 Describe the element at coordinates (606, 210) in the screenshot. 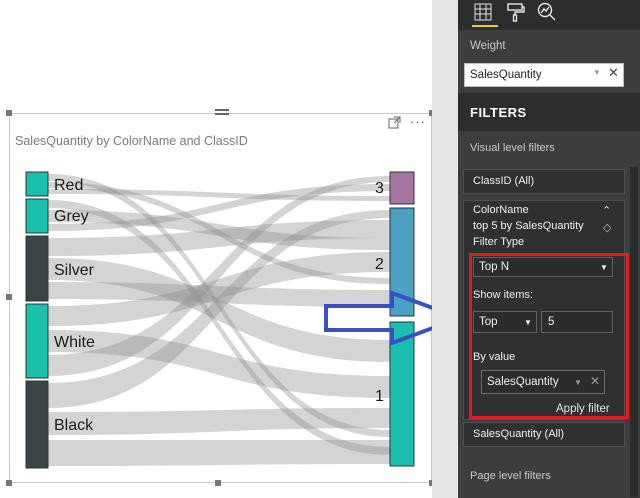

I see `chevron-up-icon: ⌃` at that location.